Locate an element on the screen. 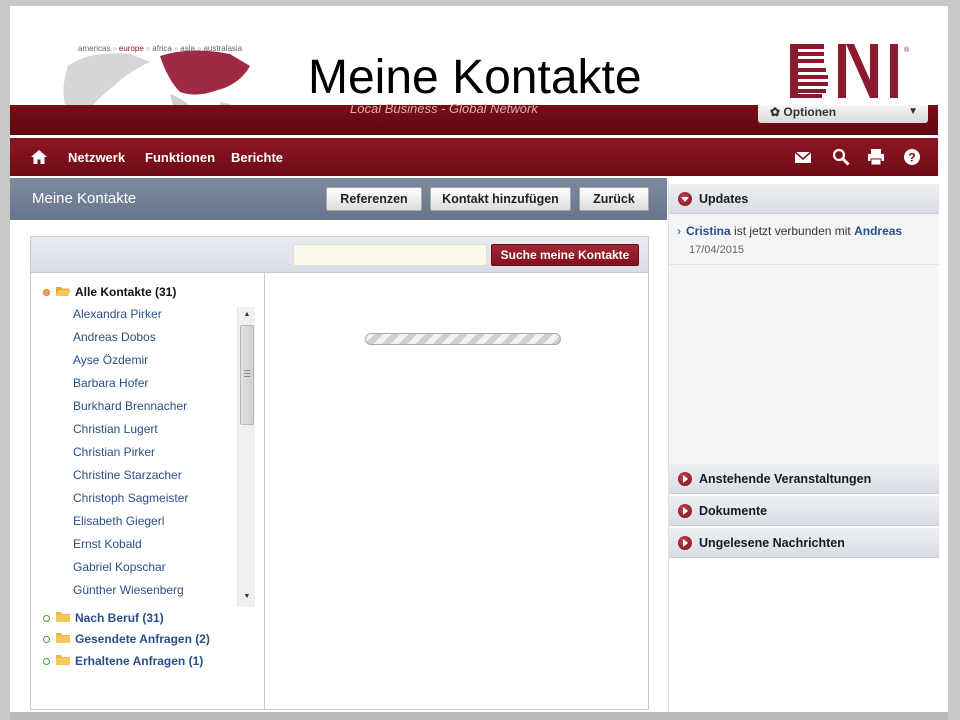 The width and height of the screenshot is (960, 720). search-icon is located at coordinates (841, 157).